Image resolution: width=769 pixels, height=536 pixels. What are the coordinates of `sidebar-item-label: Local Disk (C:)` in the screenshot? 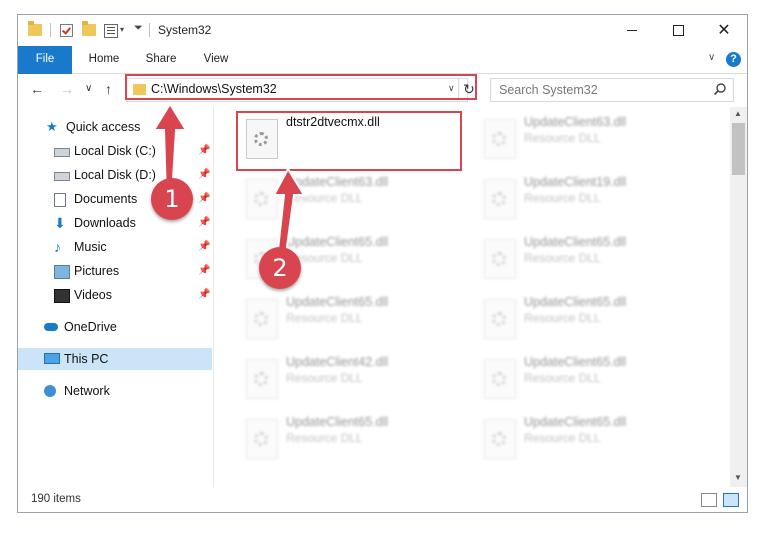 It's located at (115, 151).